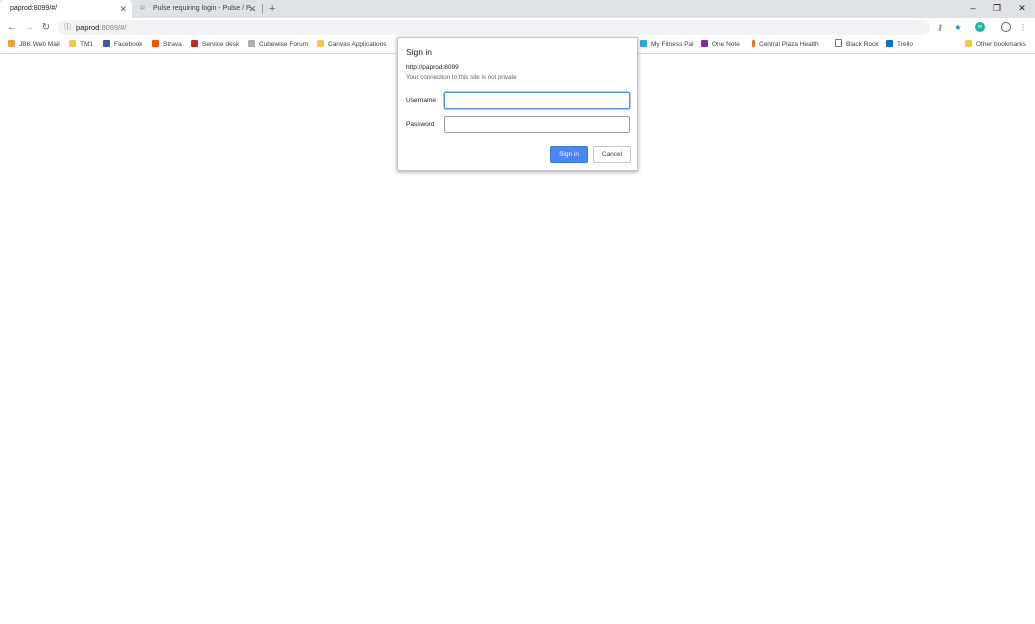 This screenshot has height=624, width=1035. I want to click on bookmark-black-rock: Black Rock, so click(857, 45).